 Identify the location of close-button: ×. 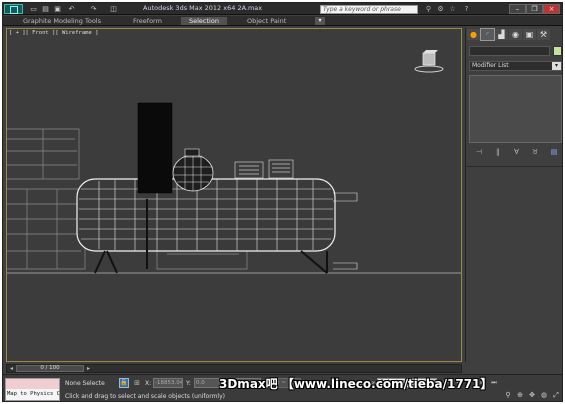
(551, 9).